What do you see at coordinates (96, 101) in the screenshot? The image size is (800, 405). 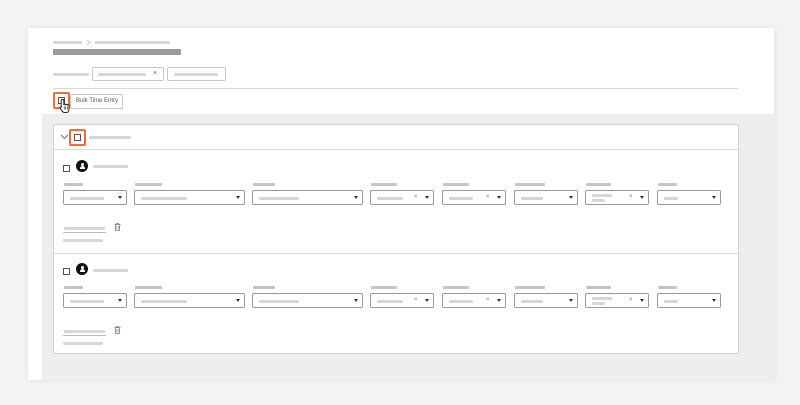 I see `bulk-time-entry-button: Bulk Time Entry` at bounding box center [96, 101].